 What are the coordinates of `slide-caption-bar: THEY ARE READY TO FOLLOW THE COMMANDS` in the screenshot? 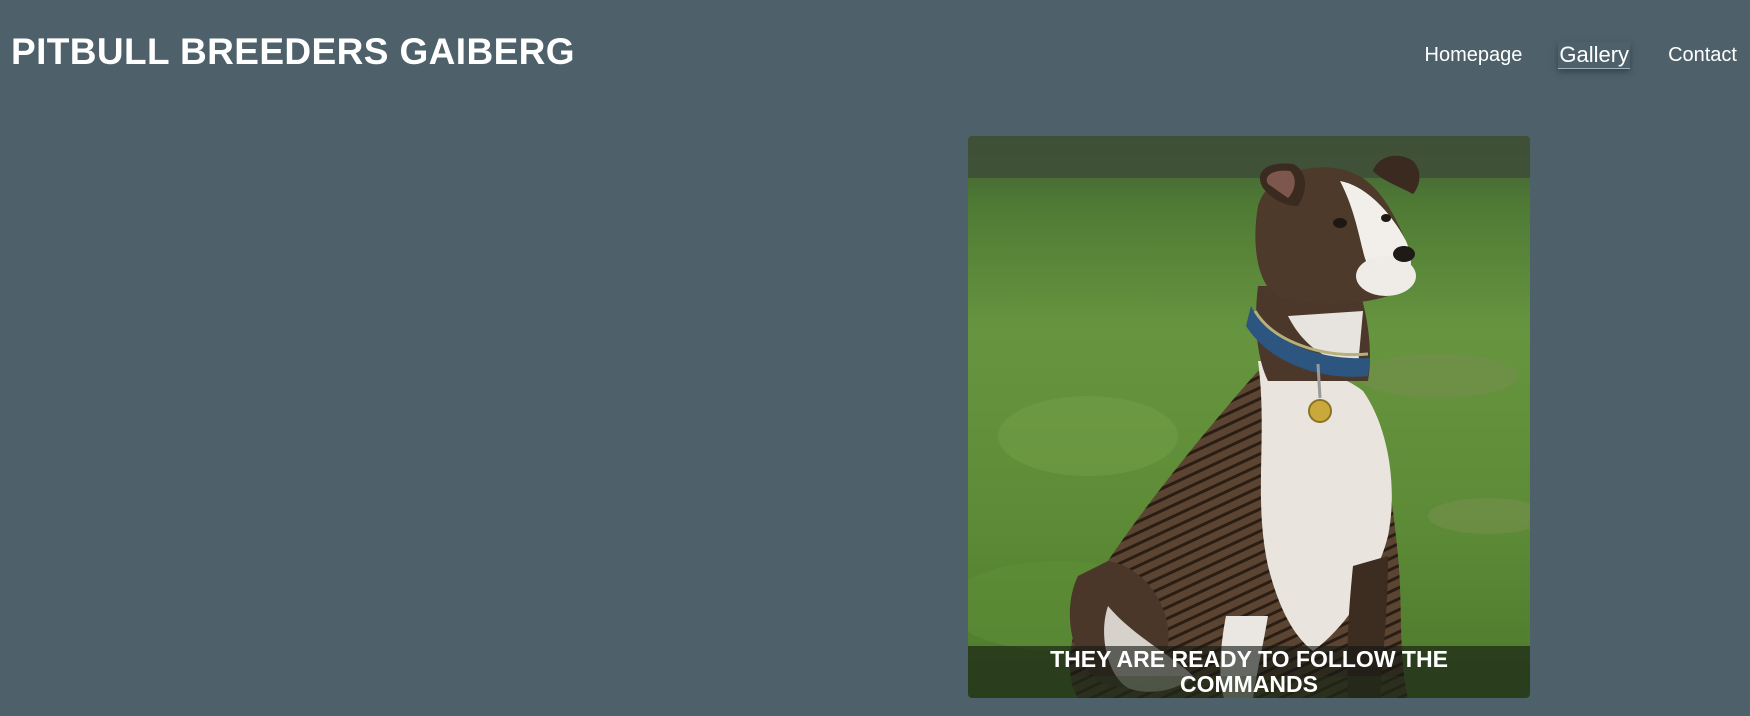 It's located at (1249, 672).